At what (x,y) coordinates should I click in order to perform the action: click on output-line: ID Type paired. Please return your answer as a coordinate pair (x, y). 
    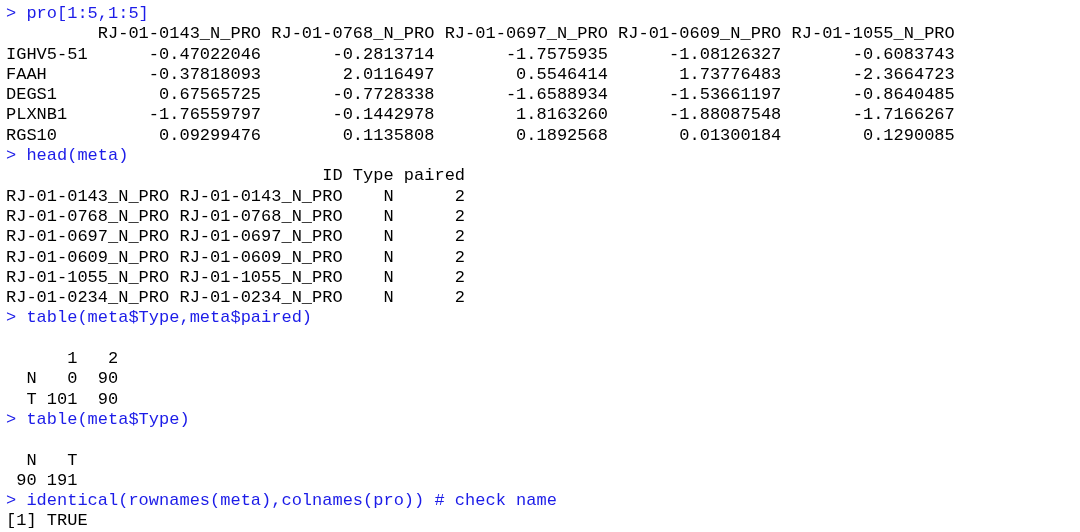
    Looking at the image, I should click on (394, 176).